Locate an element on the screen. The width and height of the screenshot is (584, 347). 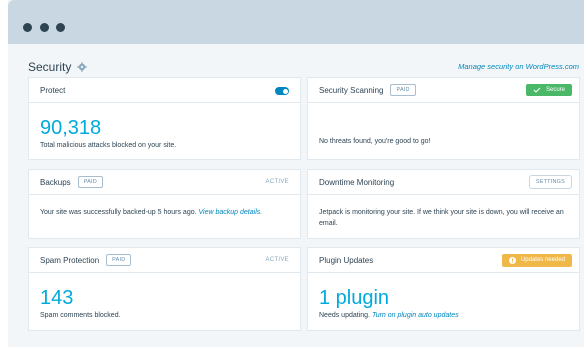
protect-toggle is located at coordinates (282, 91).